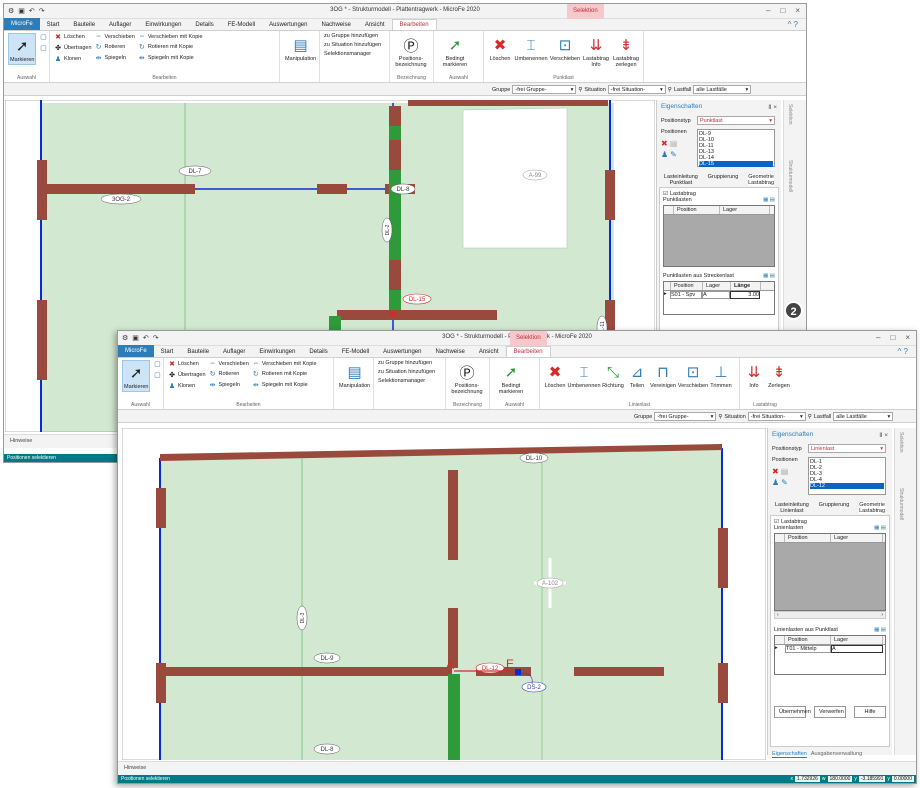  Describe the element at coordinates (719, 236) in the screenshot. I see `punktlasten-grid: Position Lager` at that location.